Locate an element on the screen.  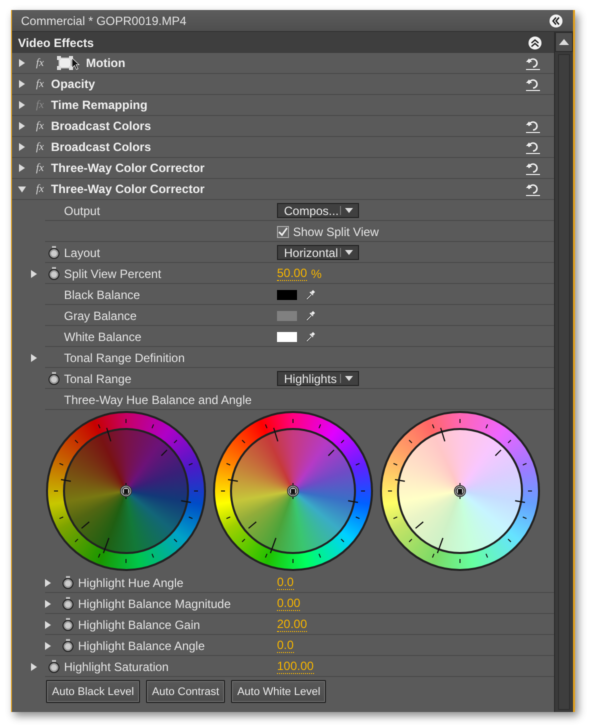
scrub-value: 100.00 is located at coordinates (295, 667).